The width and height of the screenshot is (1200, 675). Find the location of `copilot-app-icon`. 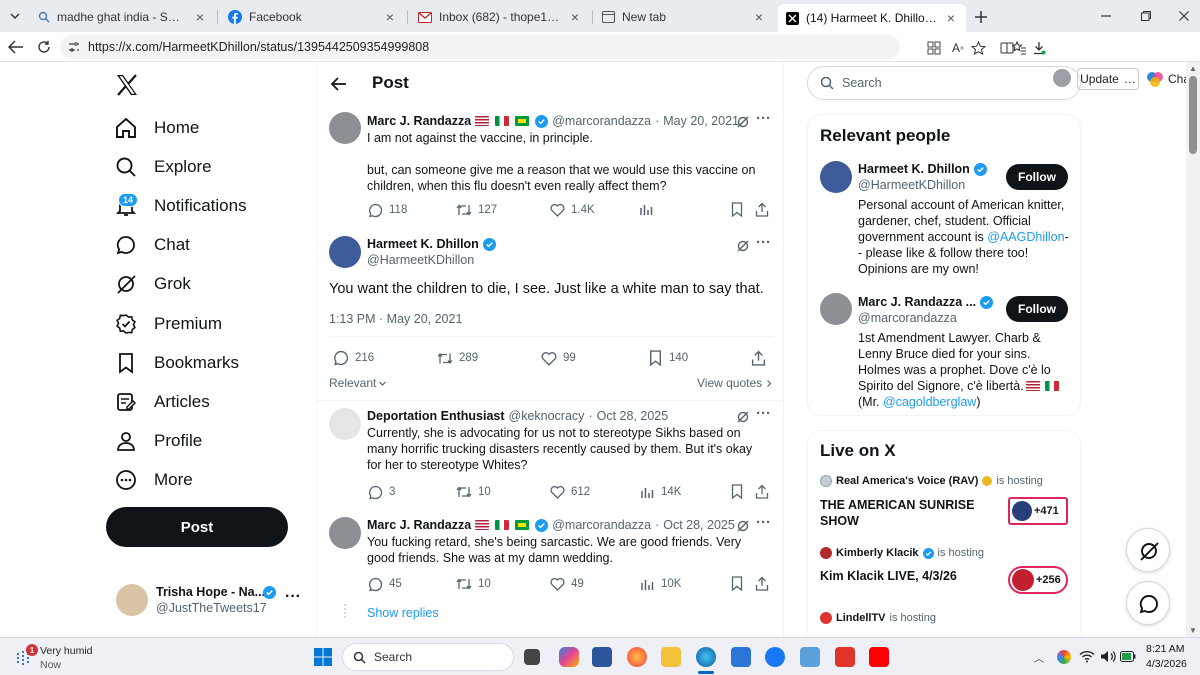

copilot-app-icon is located at coordinates (569, 657).